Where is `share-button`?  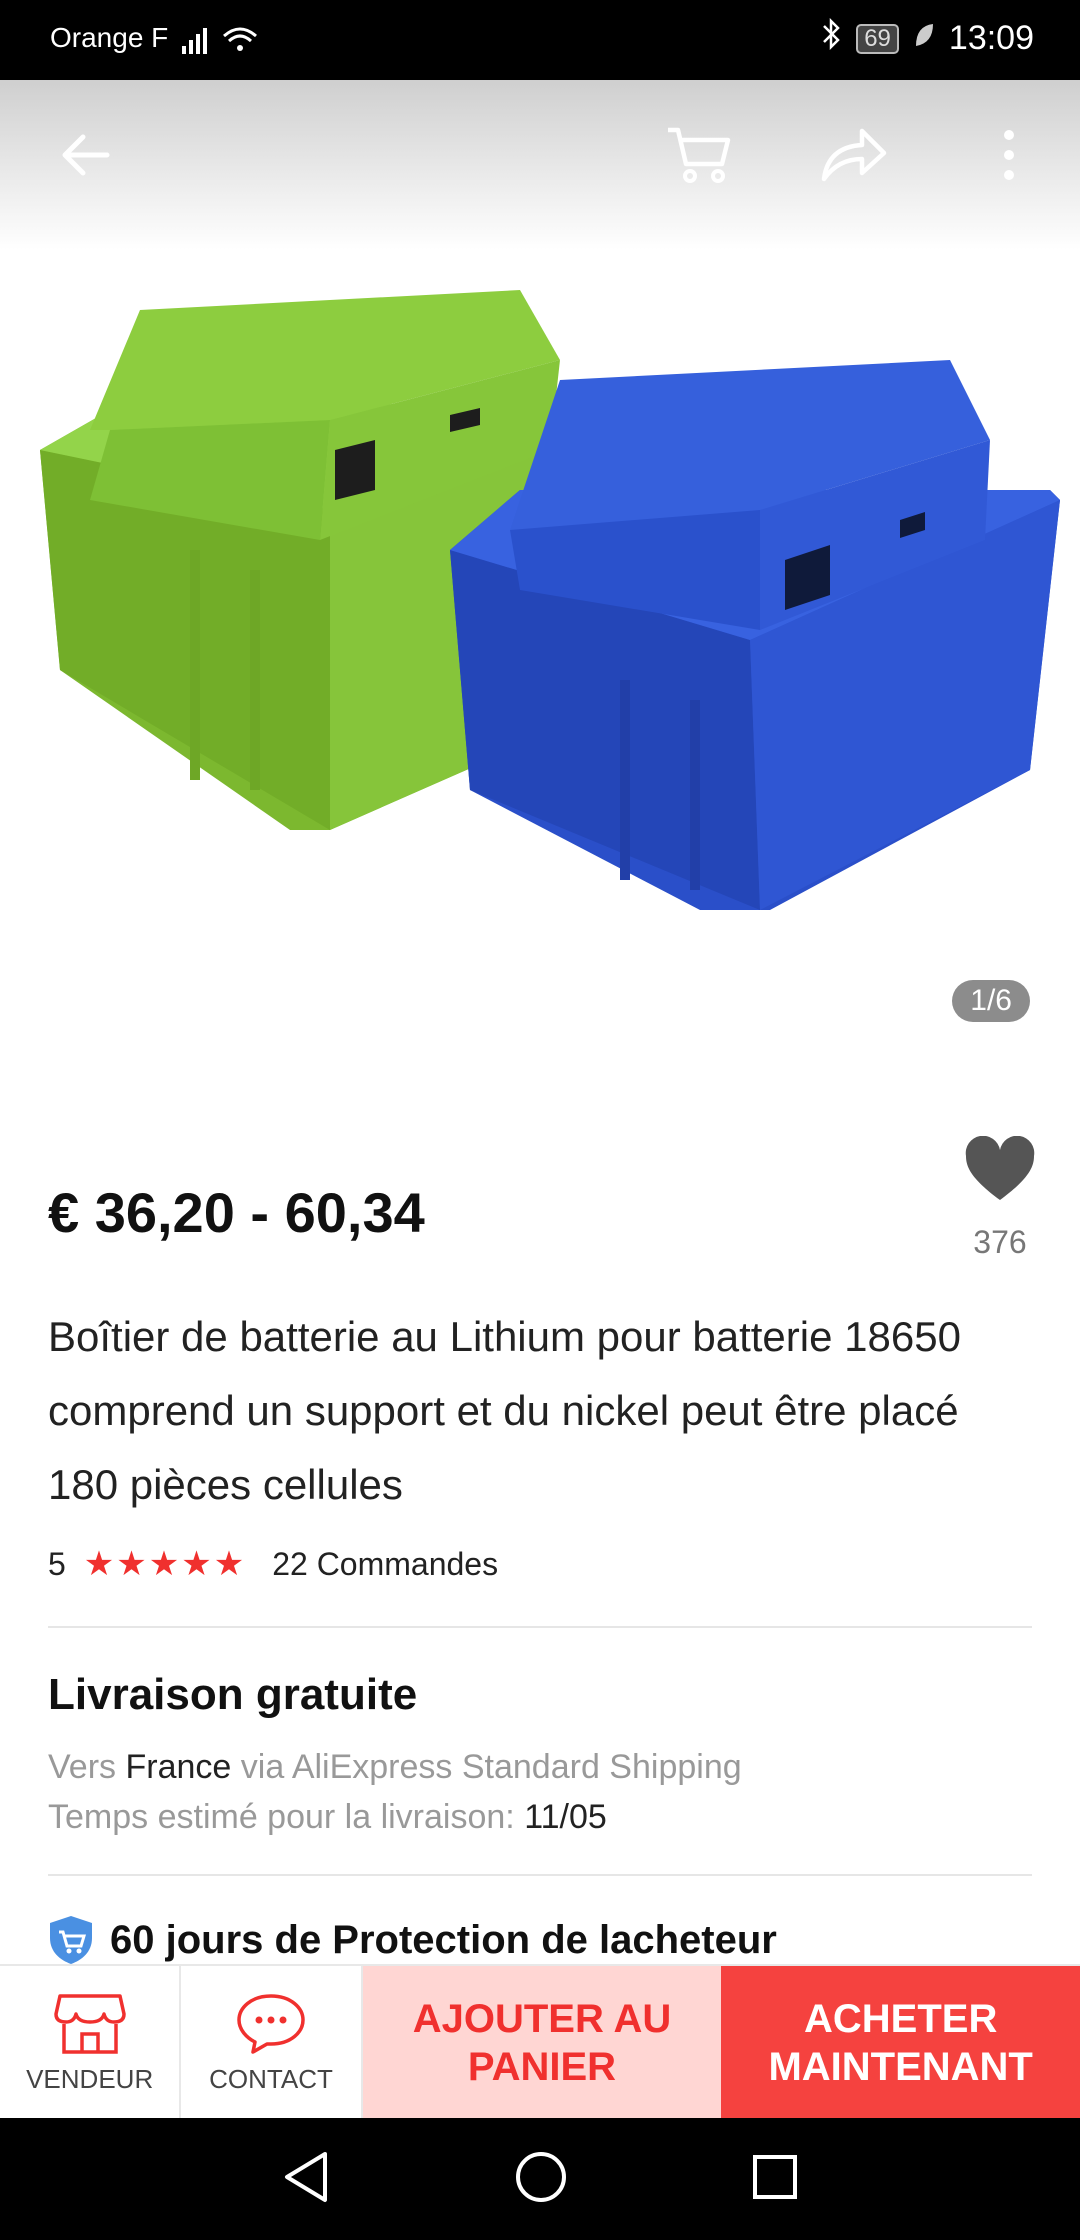 share-button is located at coordinates (853, 155).